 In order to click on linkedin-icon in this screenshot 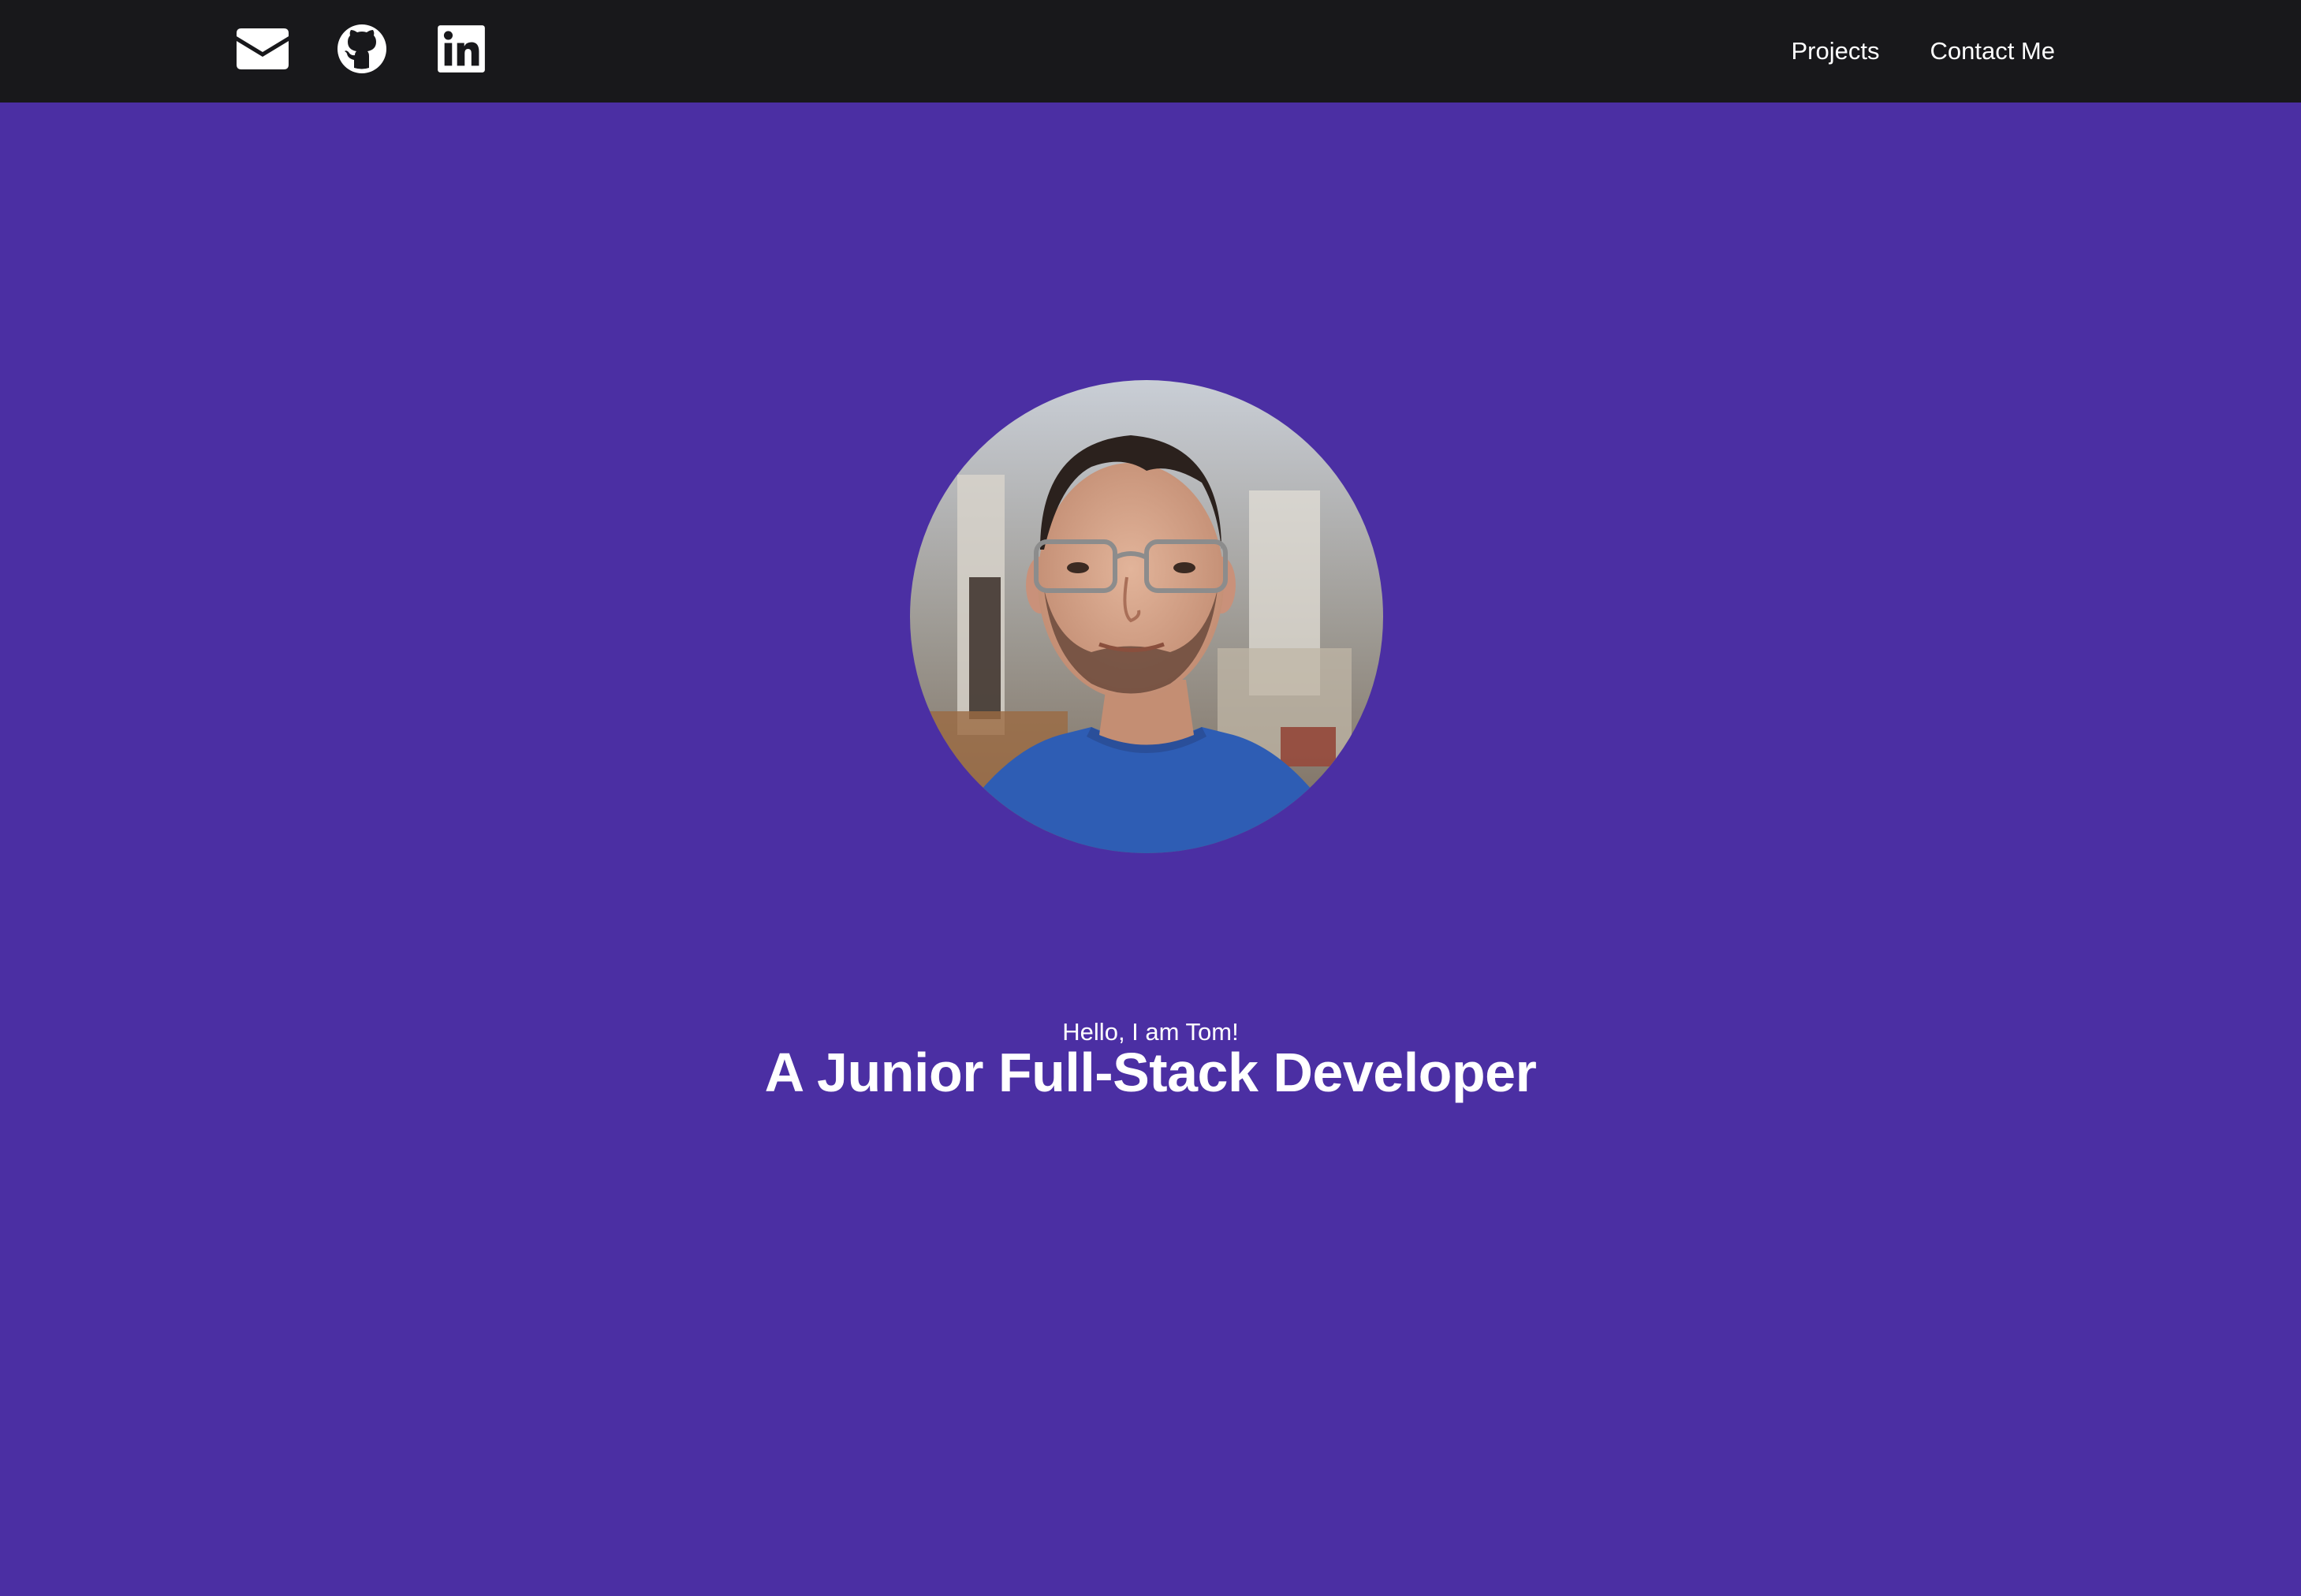, I will do `click(461, 49)`.